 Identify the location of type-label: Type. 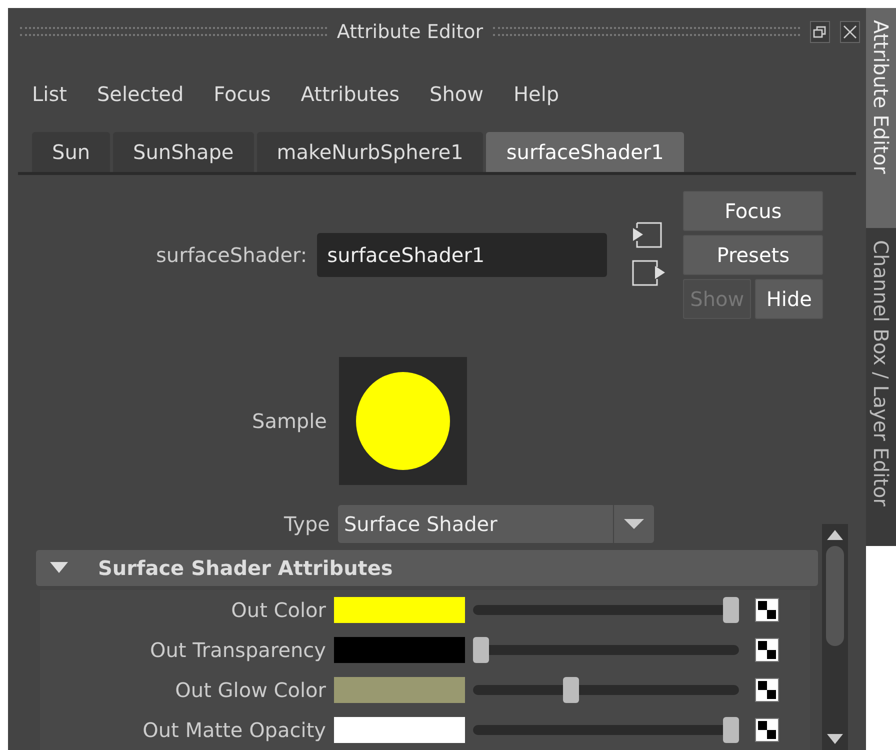
(307, 524).